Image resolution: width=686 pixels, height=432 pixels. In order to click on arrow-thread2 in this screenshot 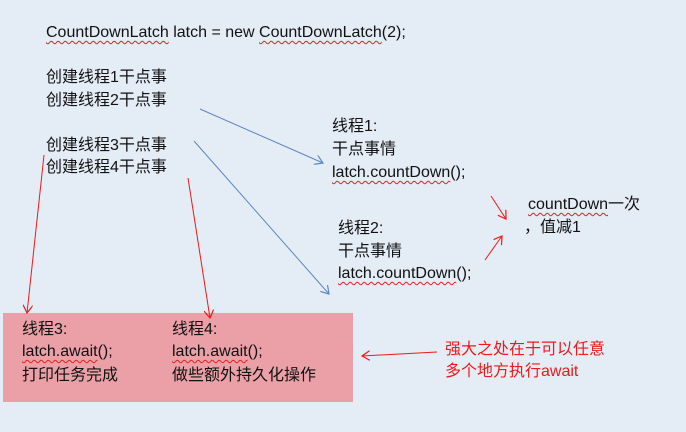, I will do `click(261, 217)`.